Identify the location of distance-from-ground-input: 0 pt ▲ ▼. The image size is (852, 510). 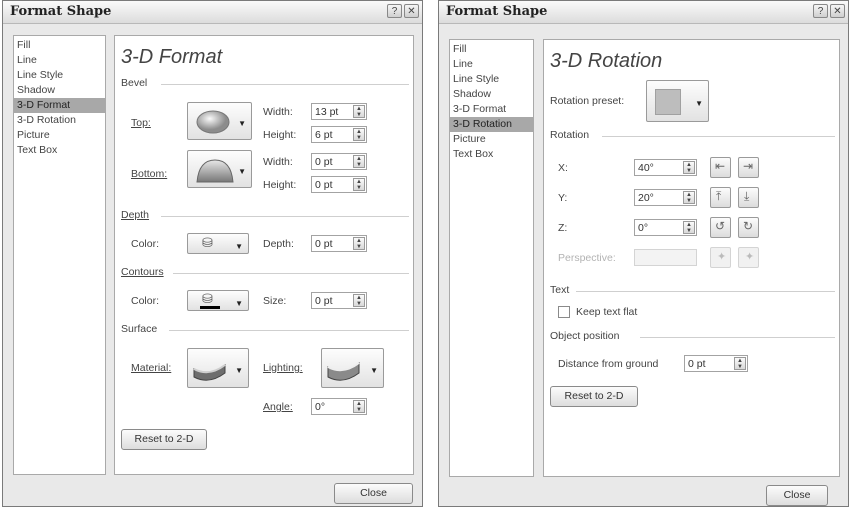
(716, 363).